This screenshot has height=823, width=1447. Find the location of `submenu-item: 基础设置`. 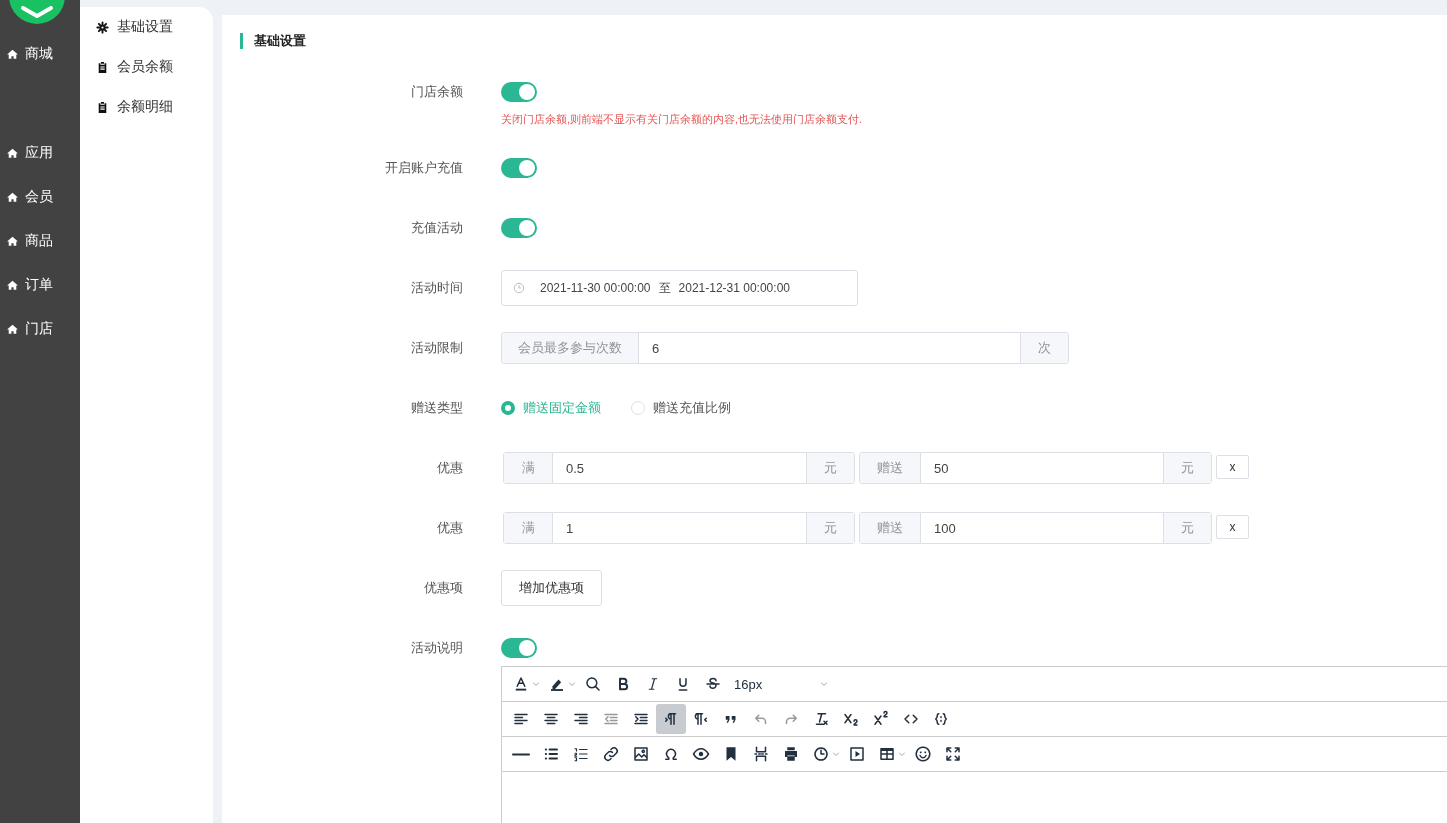

submenu-item: 基础设置 is located at coordinates (146, 27).